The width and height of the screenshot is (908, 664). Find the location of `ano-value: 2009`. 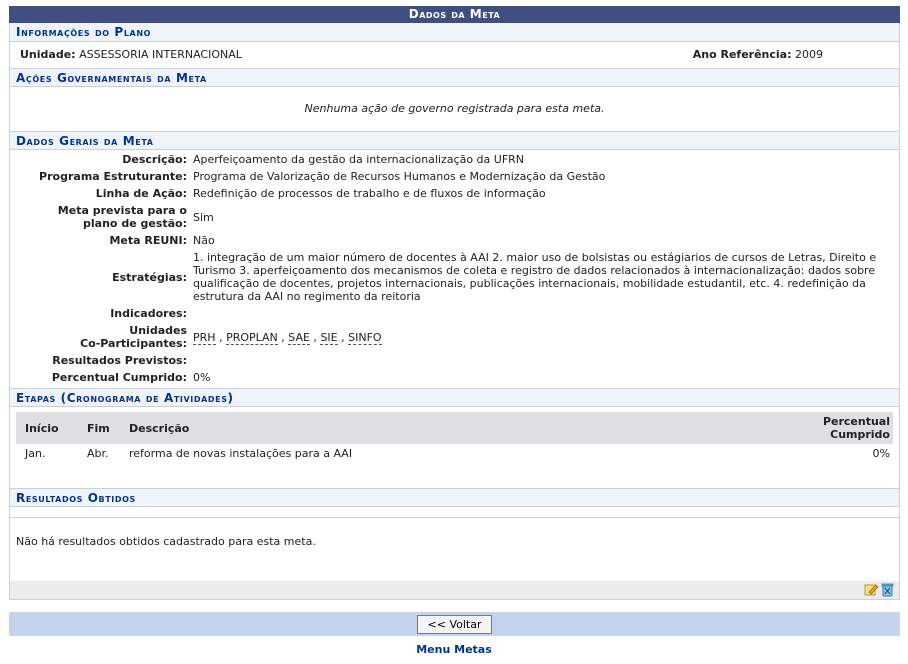

ano-value: 2009 is located at coordinates (809, 54).